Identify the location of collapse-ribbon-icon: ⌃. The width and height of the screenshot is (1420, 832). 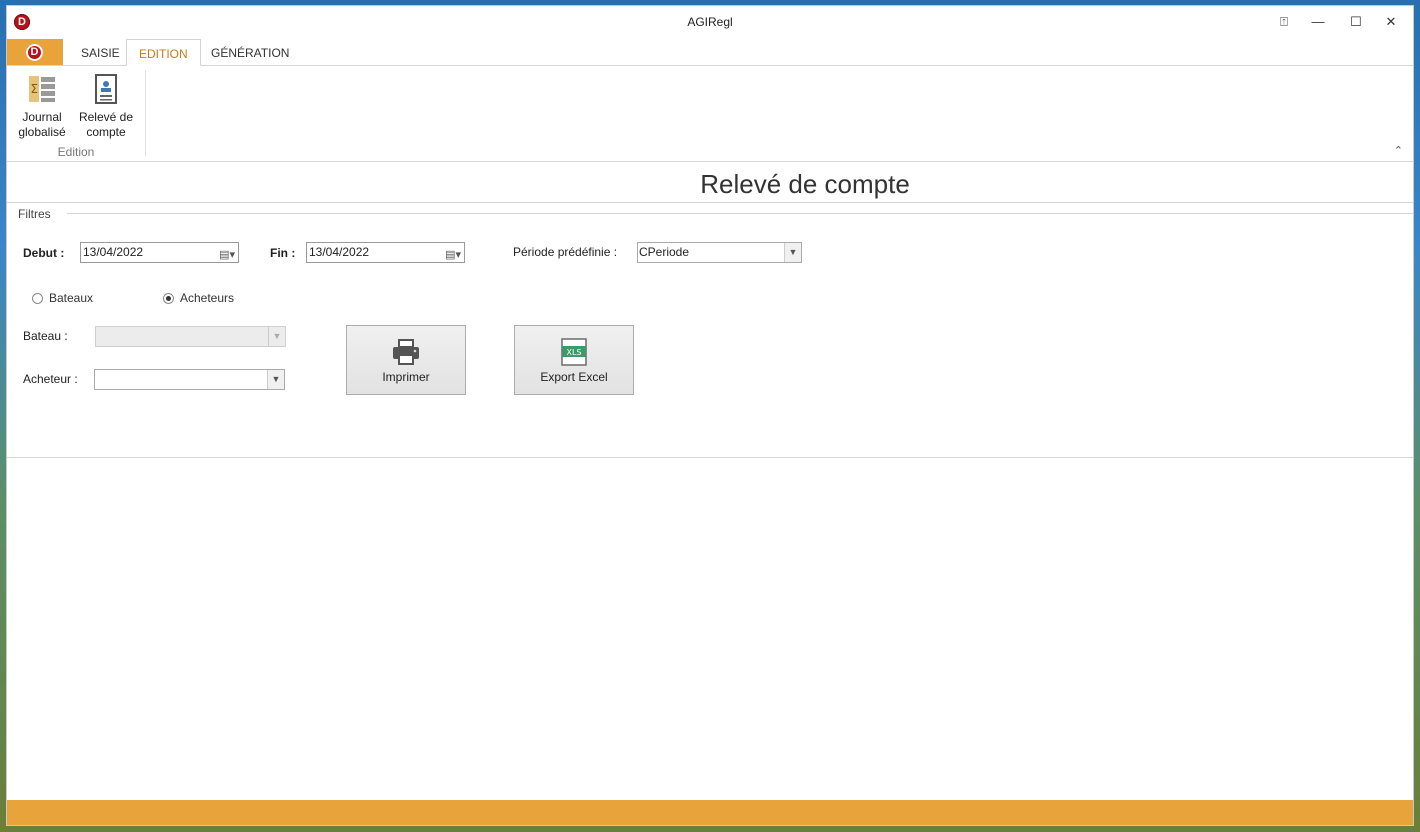
(1398, 150).